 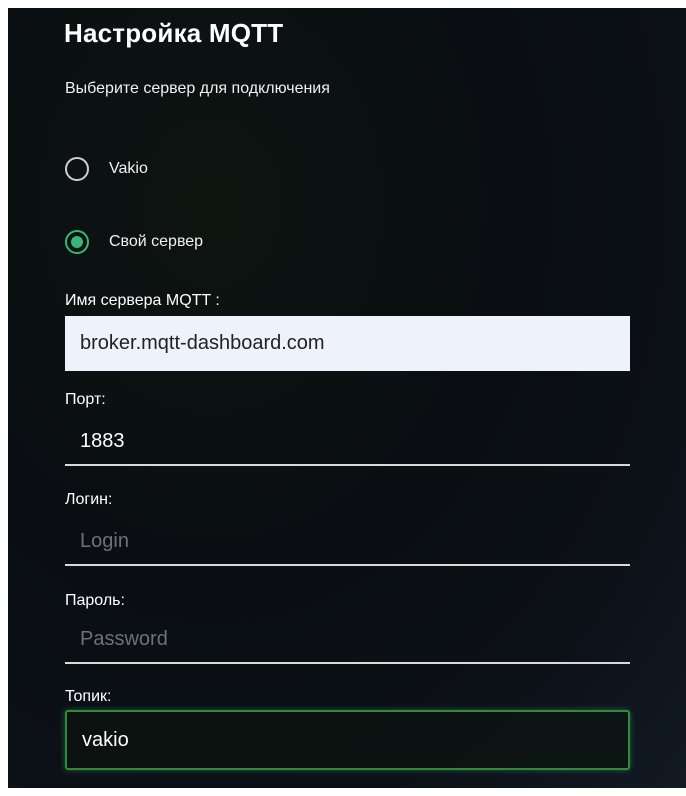 What do you see at coordinates (174, 33) in the screenshot?
I see `page-title: Настройка MQTT` at bounding box center [174, 33].